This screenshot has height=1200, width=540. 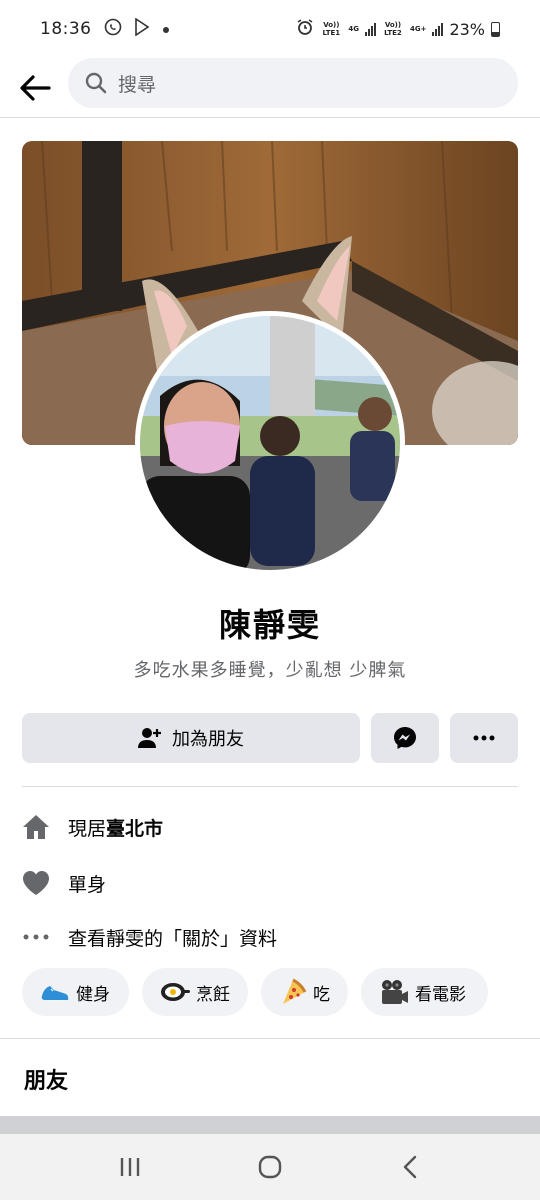 I want to click on system-back-button, so click(x=410, y=1167).